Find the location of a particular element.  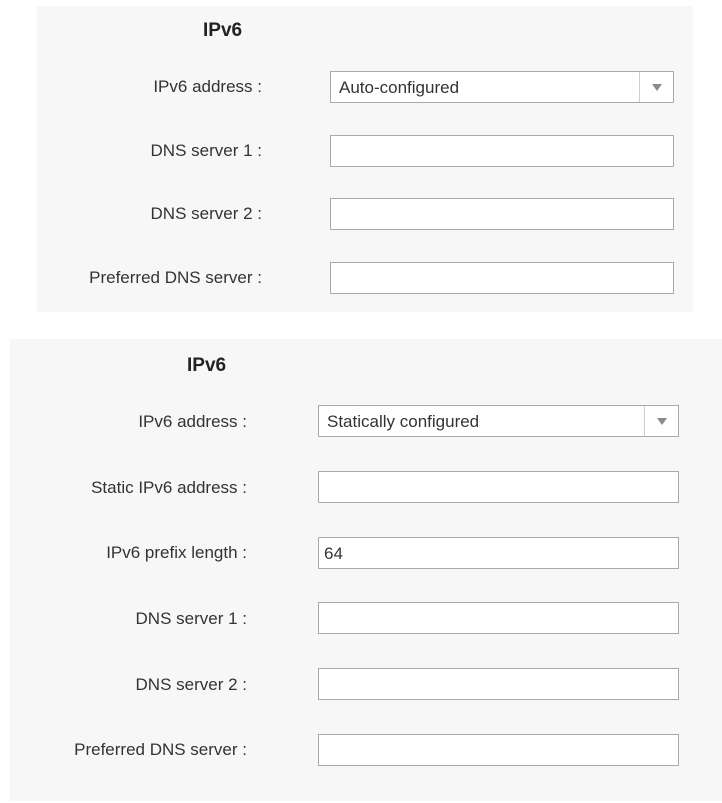

static-ipv6-address-input is located at coordinates (498, 487).